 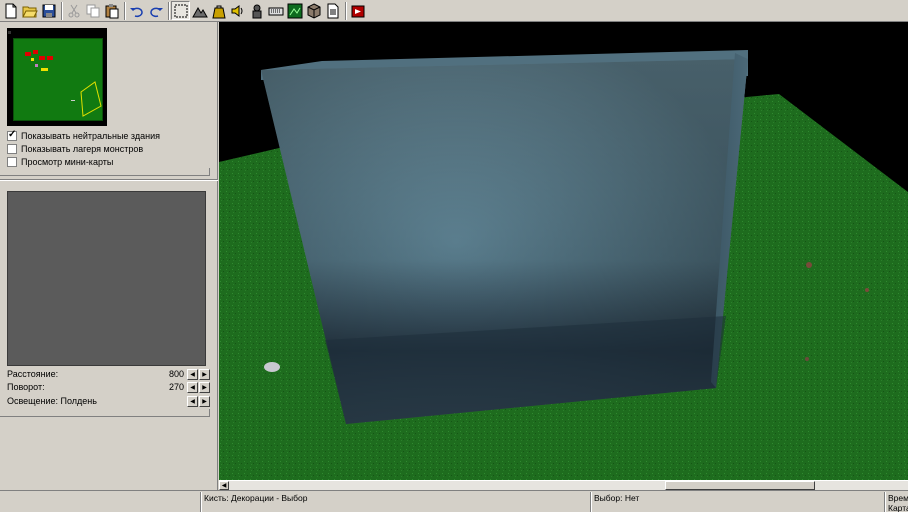 I want to click on rotation-value: 270, so click(x=175, y=387).